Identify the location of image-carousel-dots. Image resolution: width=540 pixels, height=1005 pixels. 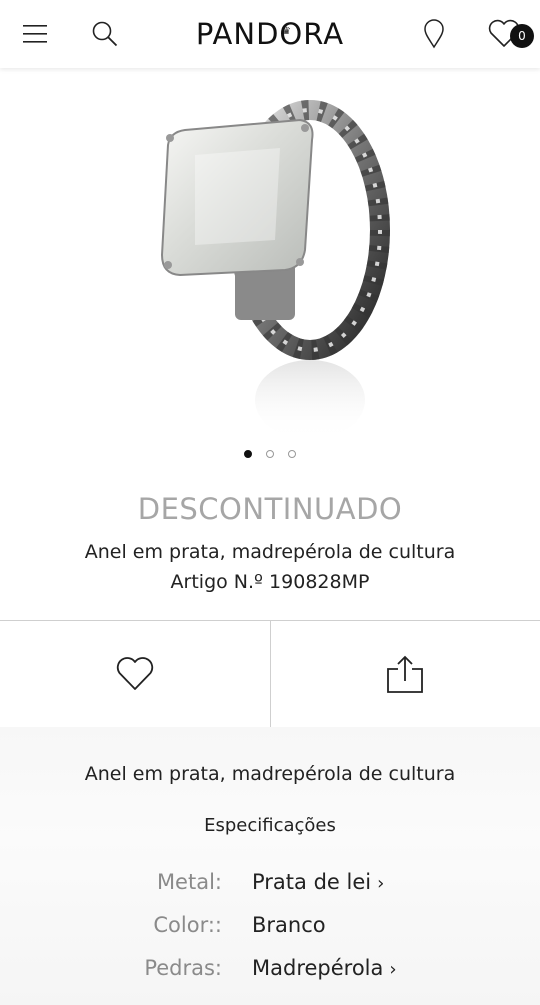
(270, 454).